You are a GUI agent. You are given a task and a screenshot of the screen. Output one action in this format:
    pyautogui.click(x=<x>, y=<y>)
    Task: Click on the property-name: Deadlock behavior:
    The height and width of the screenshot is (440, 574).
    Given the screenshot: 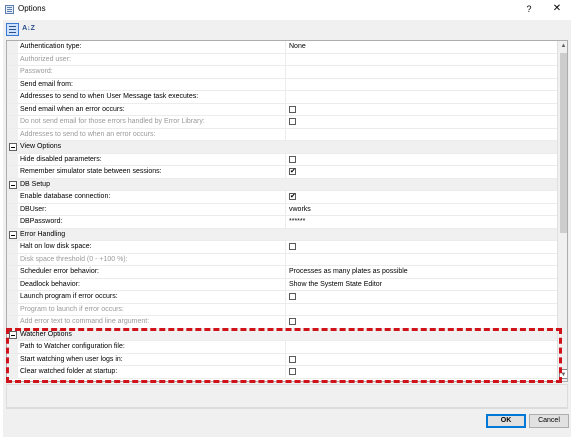 What is the action you would take?
    pyautogui.click(x=153, y=284)
    